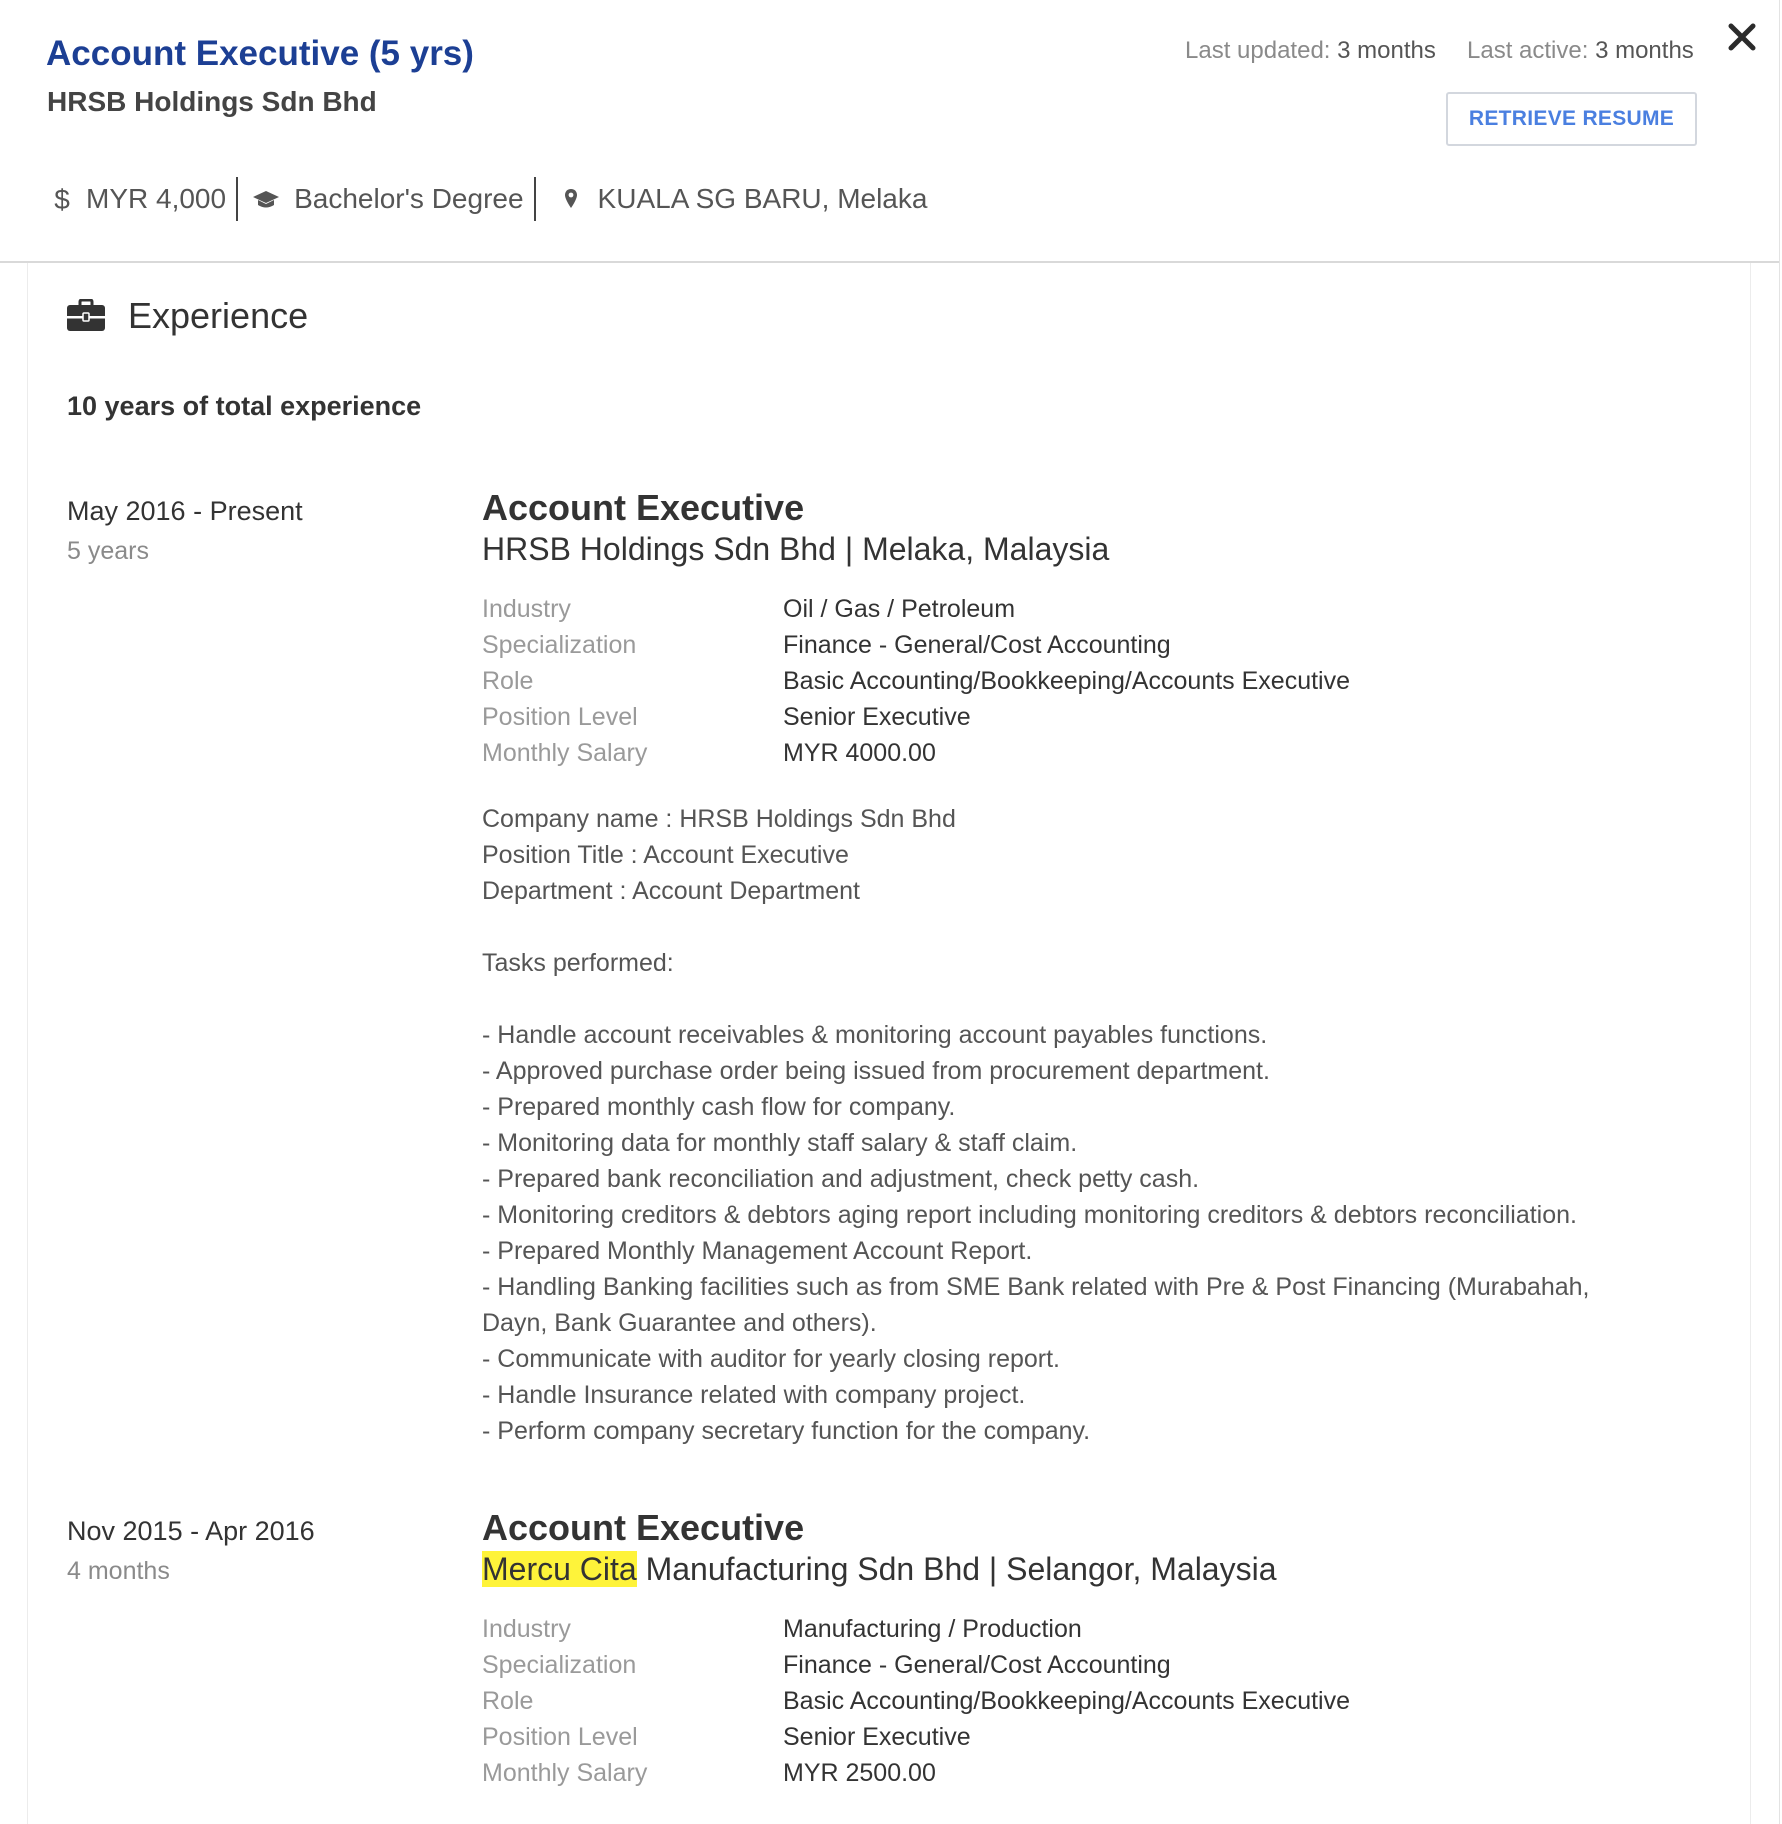 The image size is (1782, 1824). What do you see at coordinates (899, 609) in the screenshot?
I see `industry-value: Oil / Gas / Petroleum` at bounding box center [899, 609].